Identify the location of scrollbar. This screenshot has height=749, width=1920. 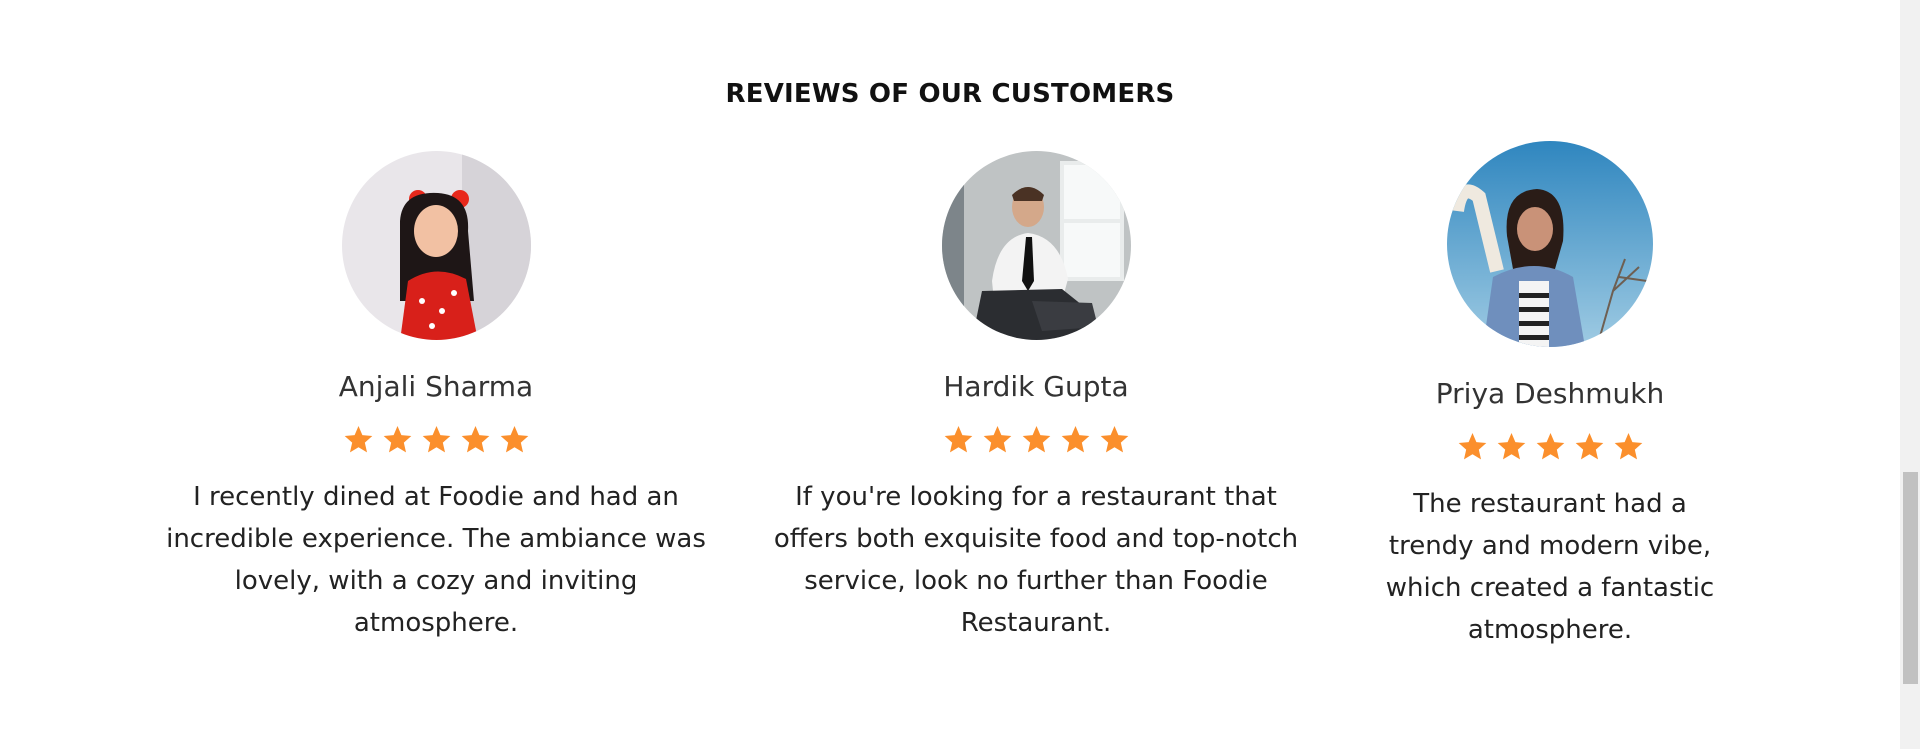
(1910, 374).